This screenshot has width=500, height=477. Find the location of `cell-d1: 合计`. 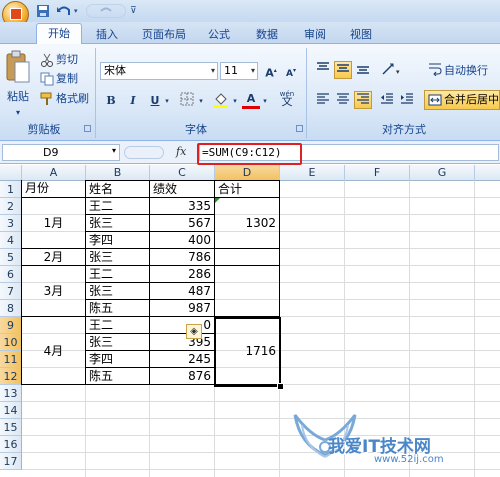

cell-d1: 合计 is located at coordinates (247, 189).